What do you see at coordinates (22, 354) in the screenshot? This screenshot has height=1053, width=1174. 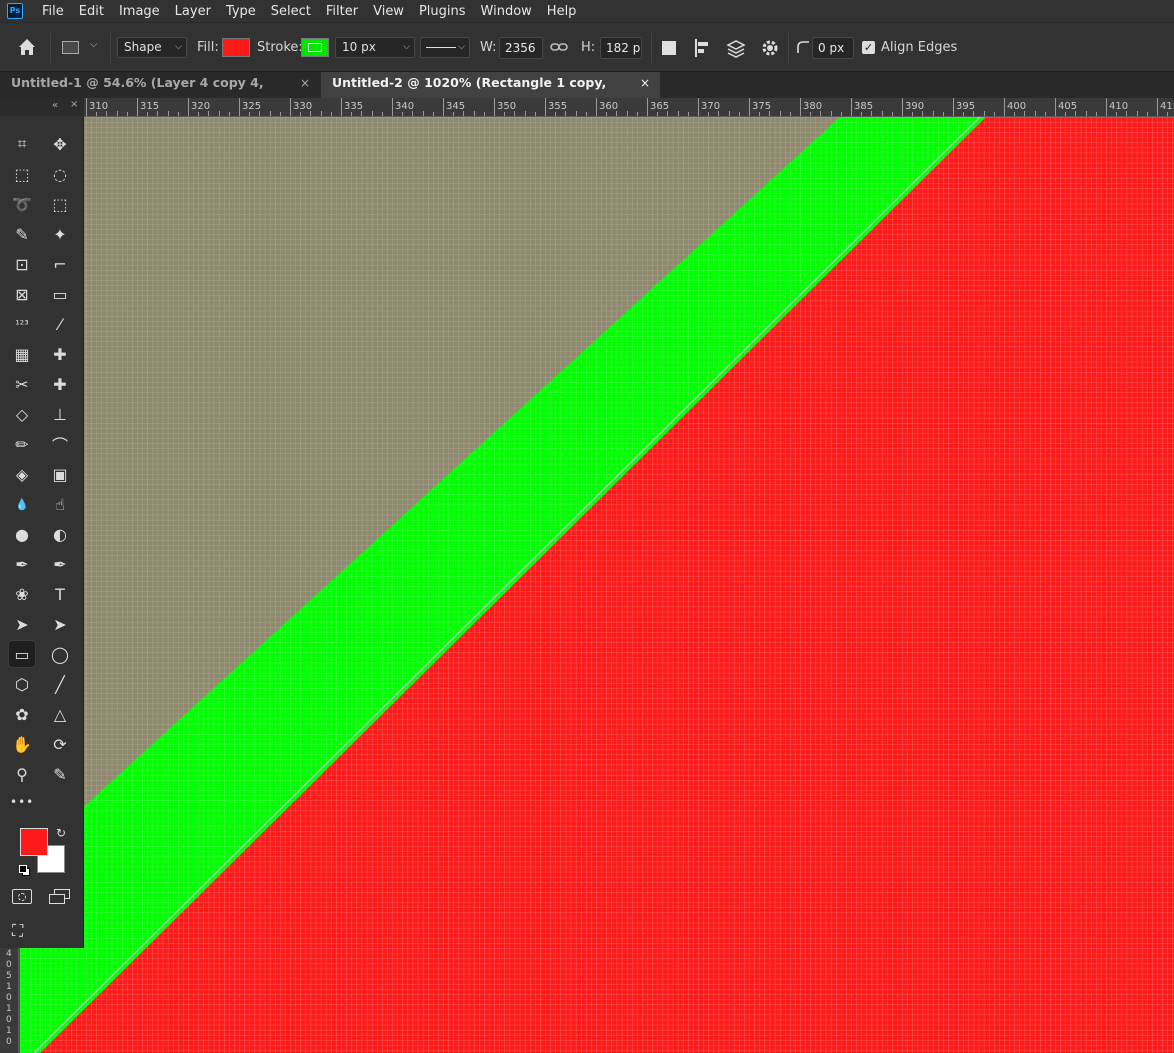 I see `content-aware-icon: ▦` at bounding box center [22, 354].